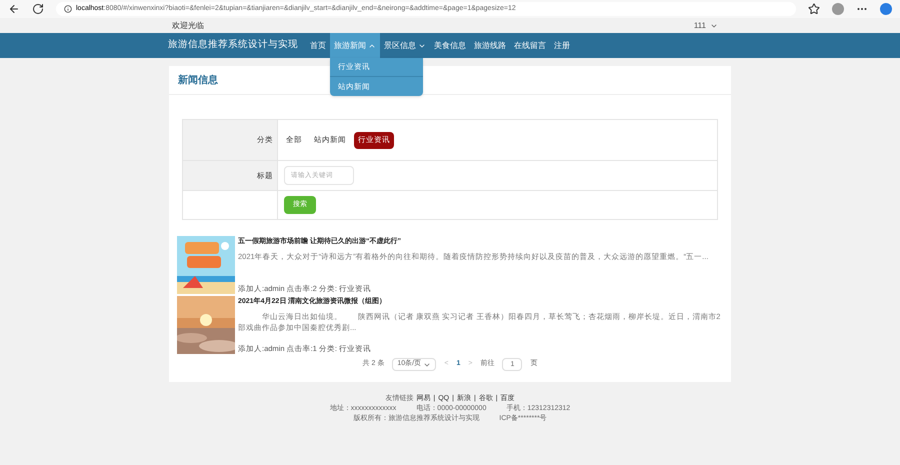  Describe the element at coordinates (68, 9) in the screenshot. I see `info-icon` at that location.